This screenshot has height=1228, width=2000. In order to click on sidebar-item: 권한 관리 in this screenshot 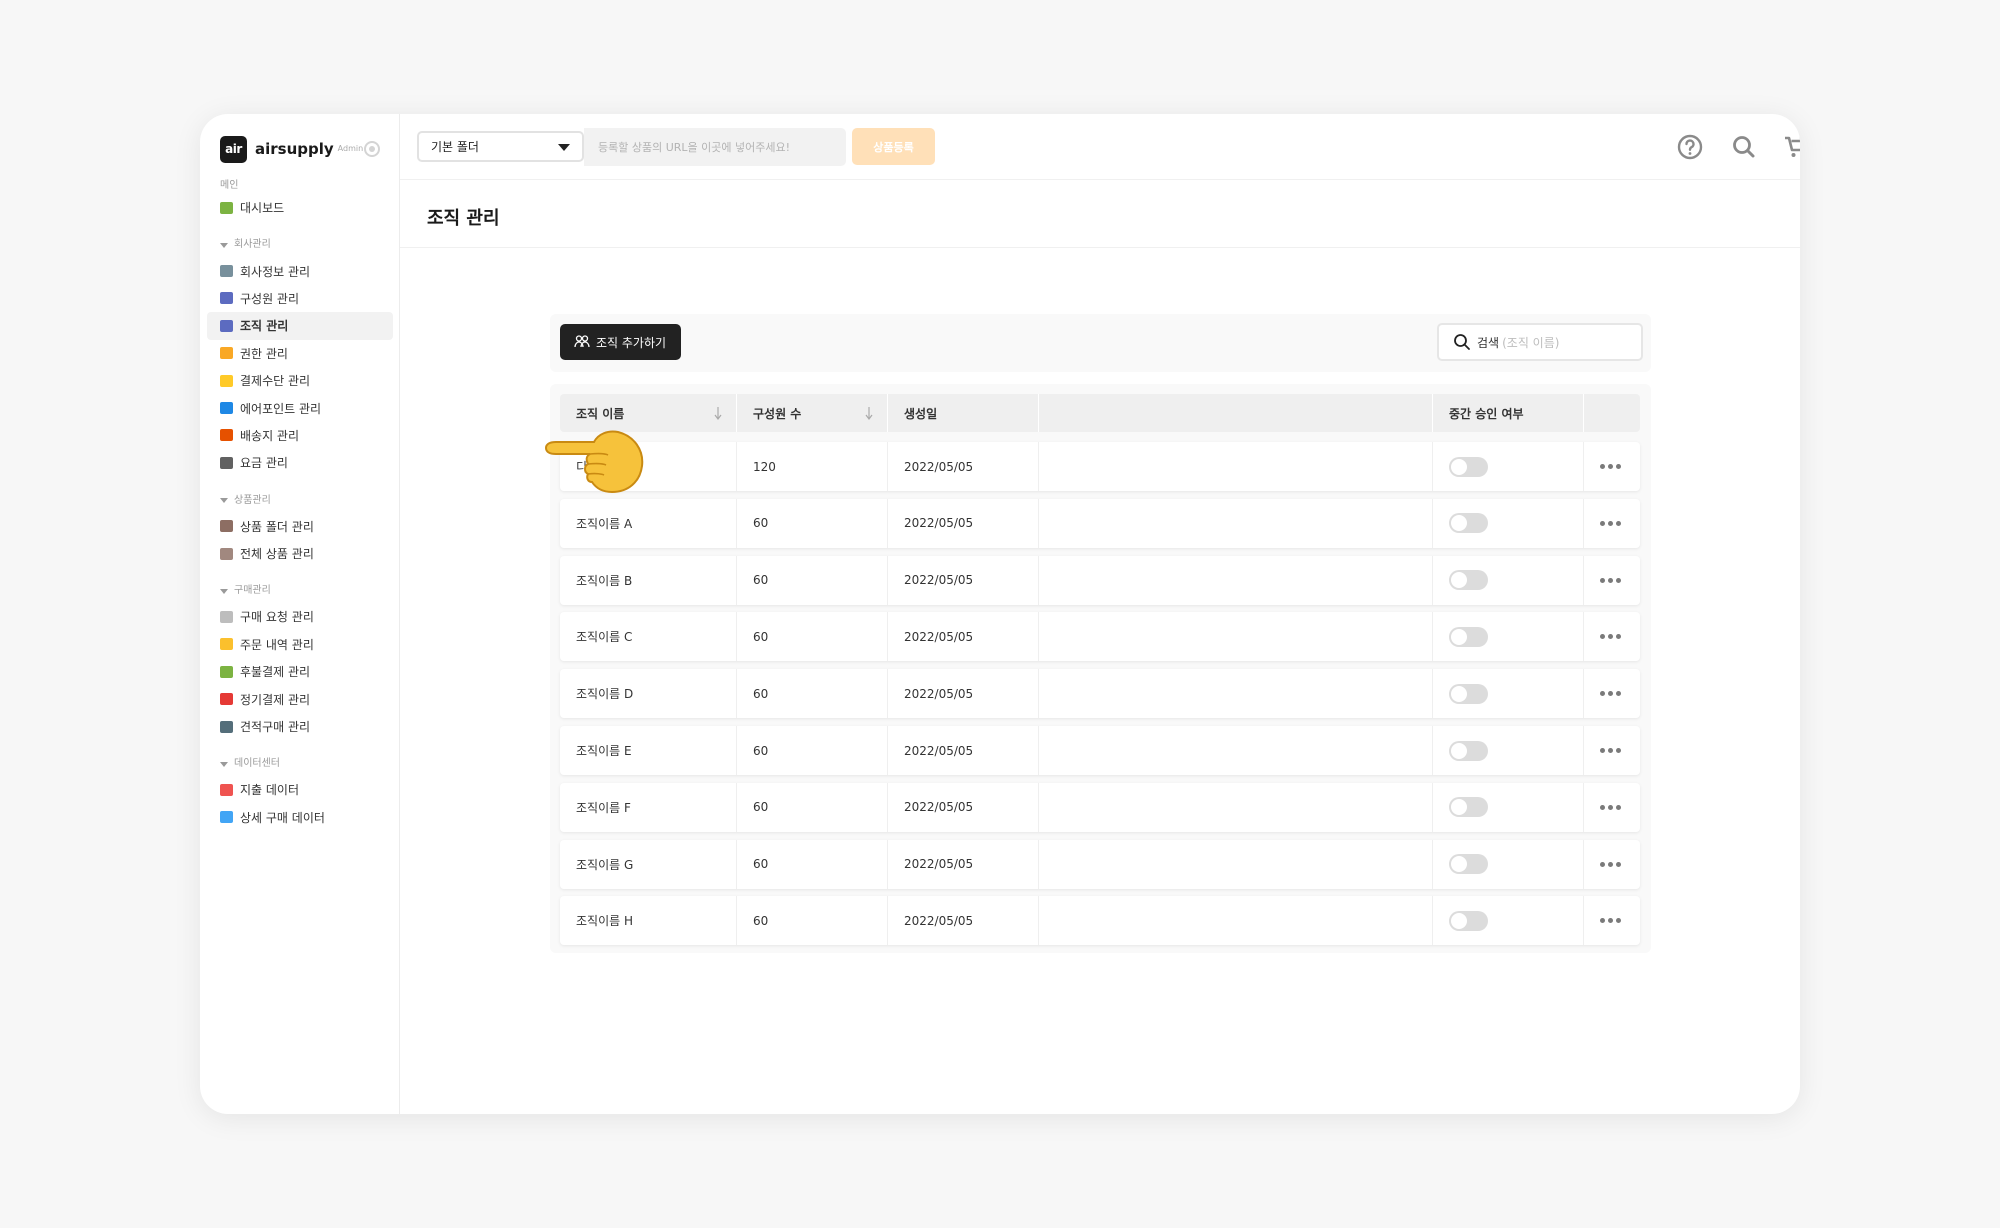, I will do `click(300, 353)`.